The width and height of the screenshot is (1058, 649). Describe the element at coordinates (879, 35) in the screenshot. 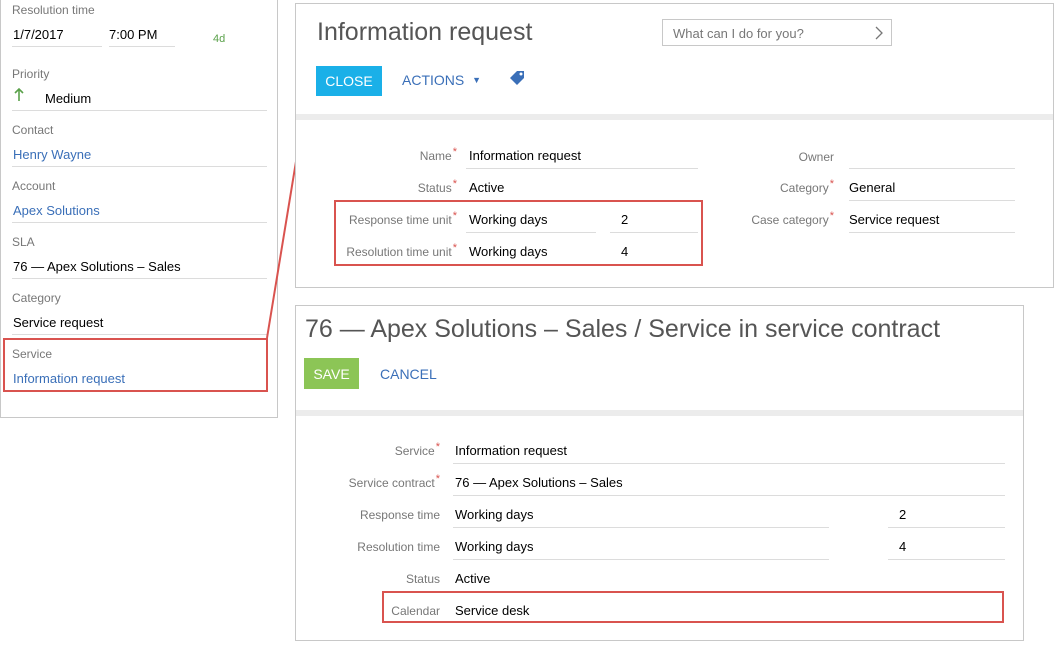

I see `chevron-right-icon` at that location.